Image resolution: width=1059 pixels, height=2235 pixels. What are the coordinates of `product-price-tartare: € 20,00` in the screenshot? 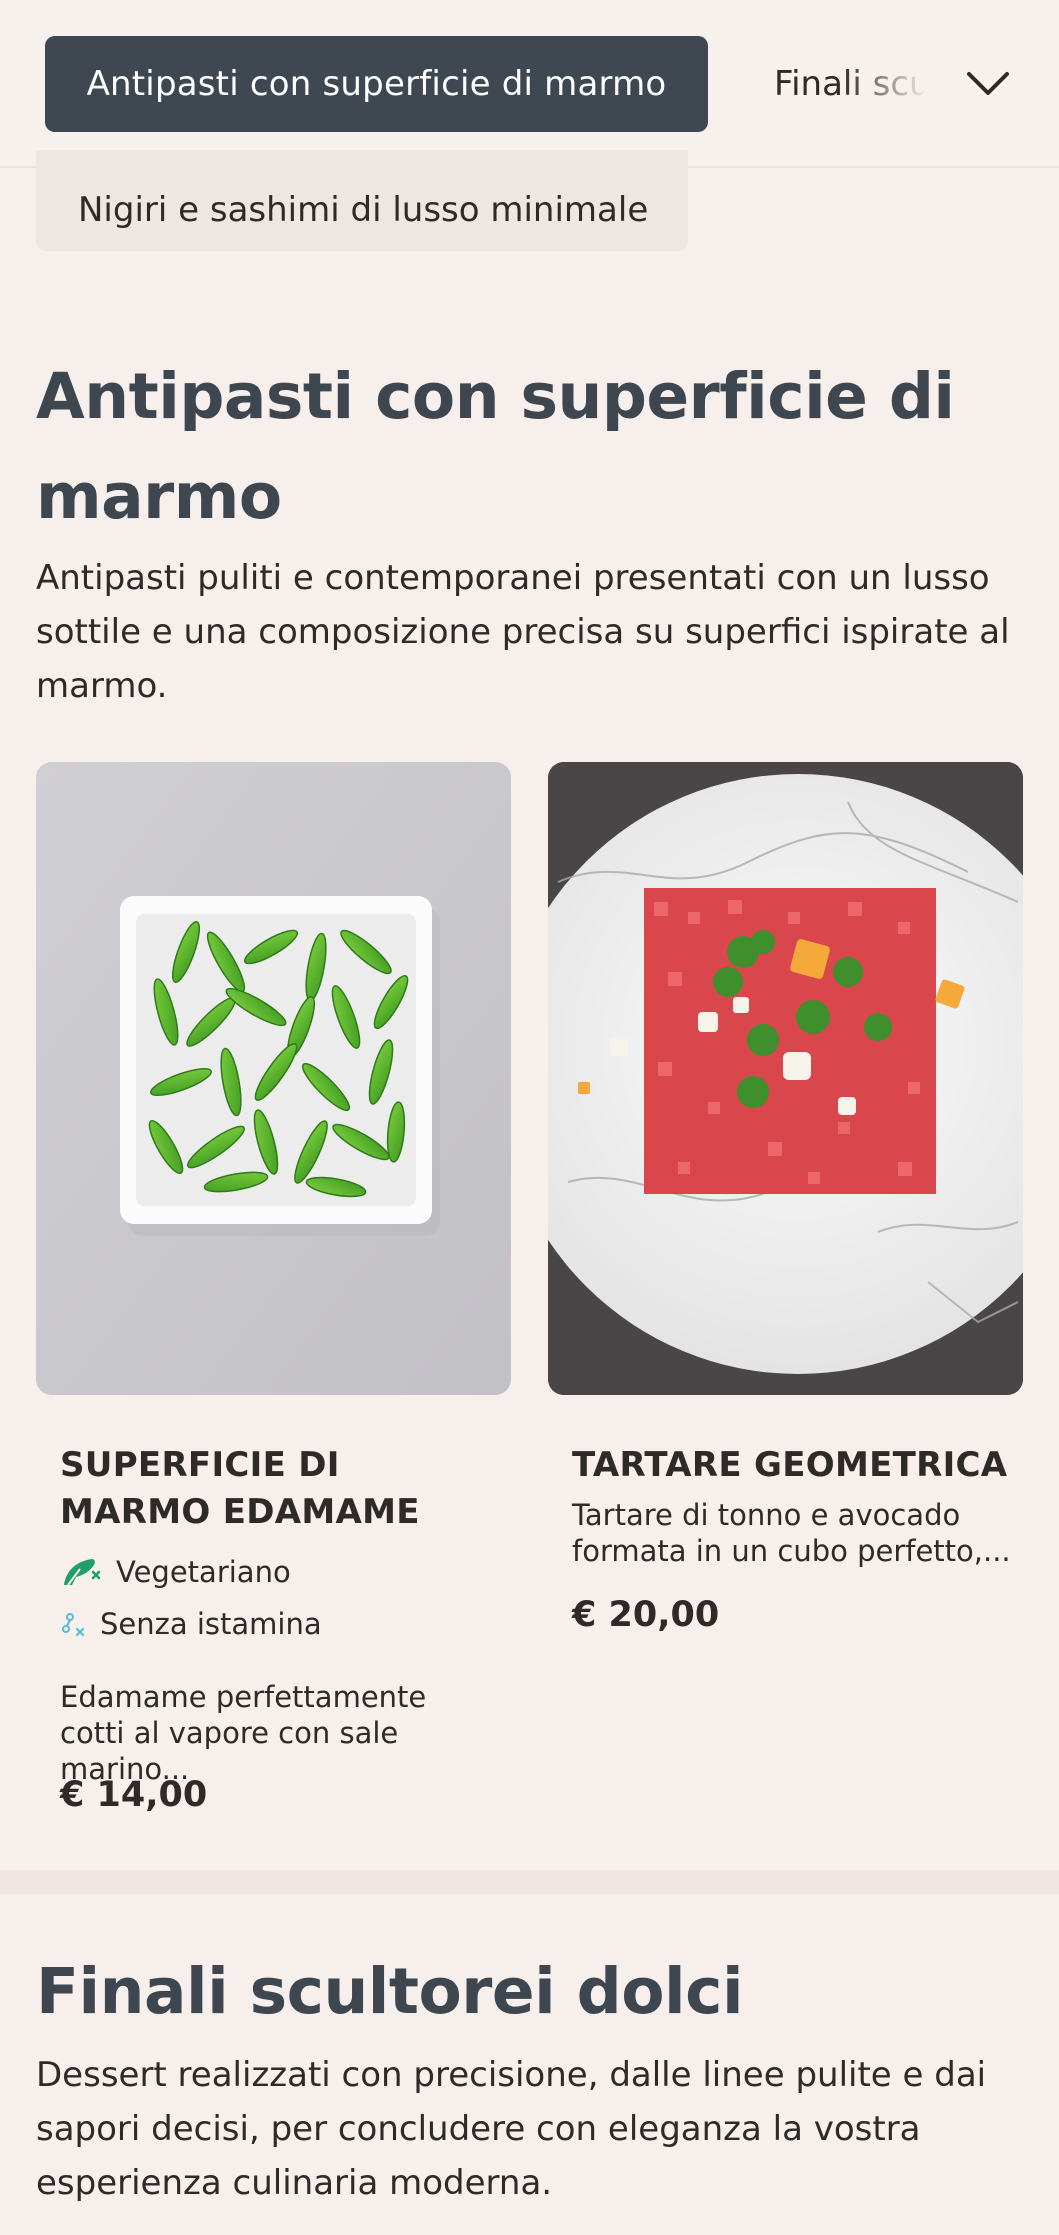 It's located at (646, 1615).